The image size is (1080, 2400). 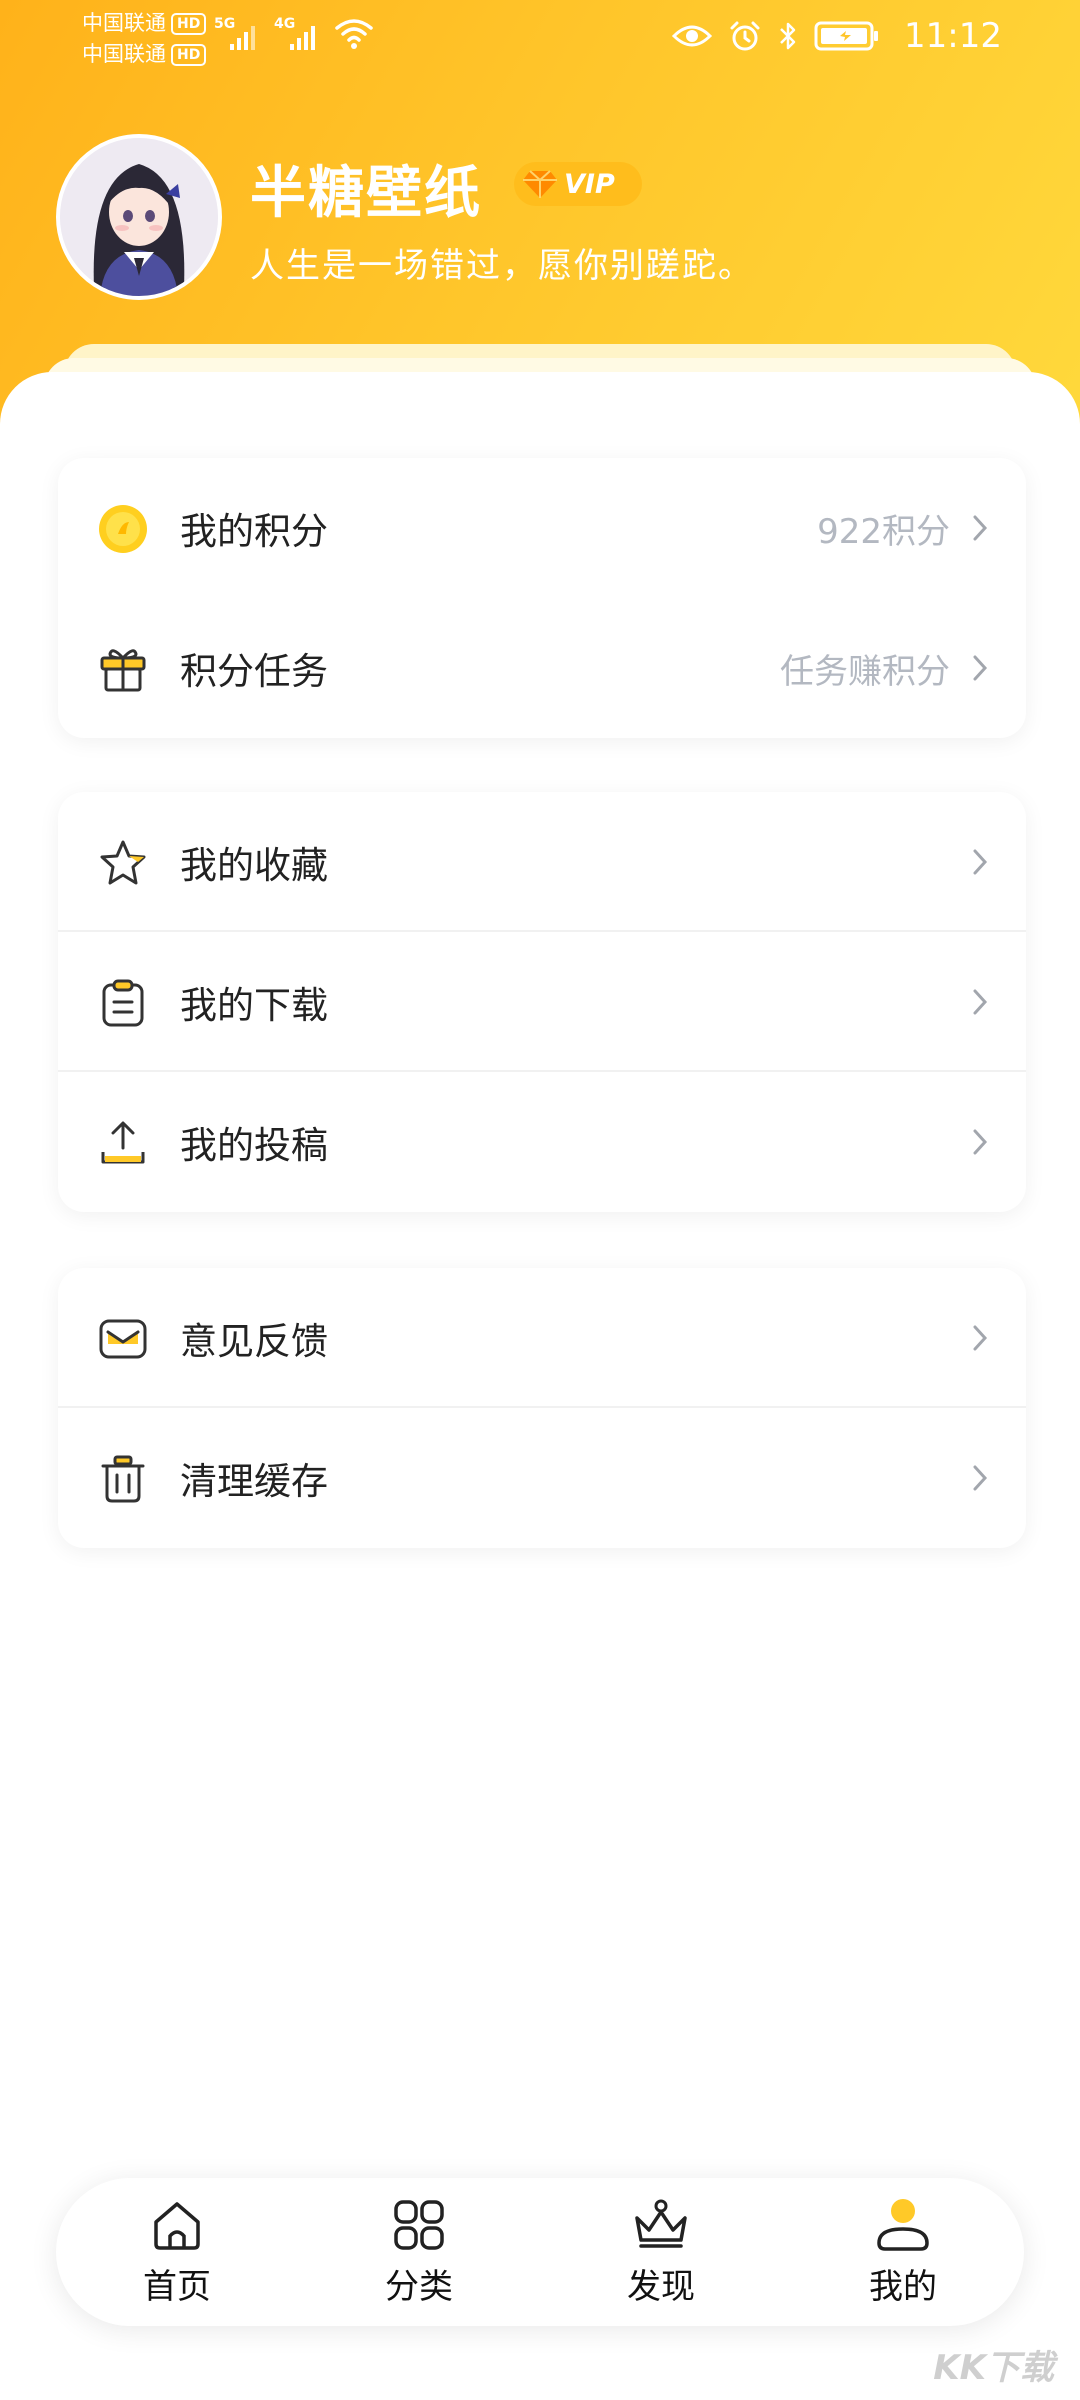 I want to click on settings-card: 意见反馈 清理缓存, so click(x=542, y=1408).